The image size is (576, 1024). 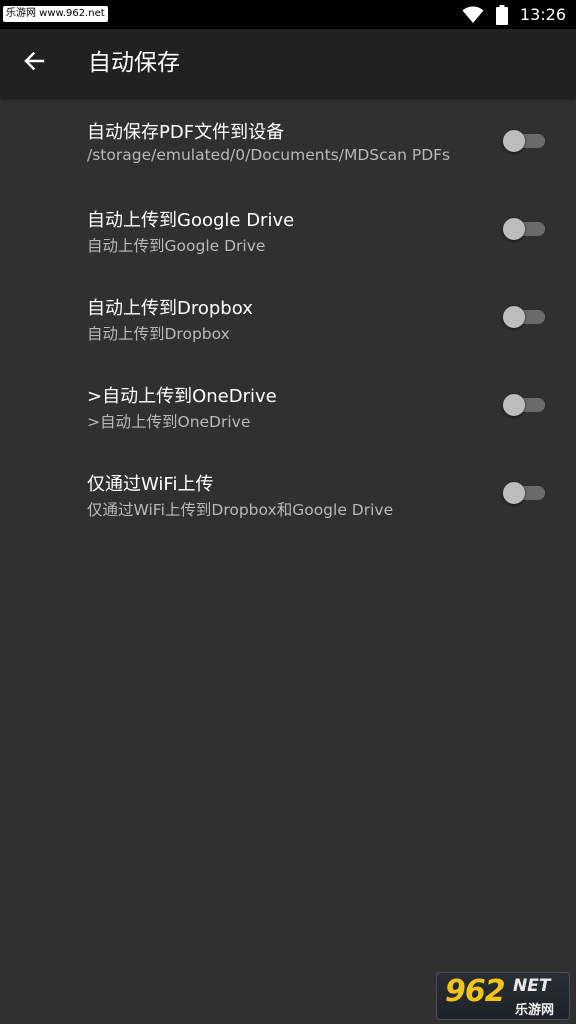 I want to click on watermark-logo: 962 NET 乐游网, so click(x=503, y=996).